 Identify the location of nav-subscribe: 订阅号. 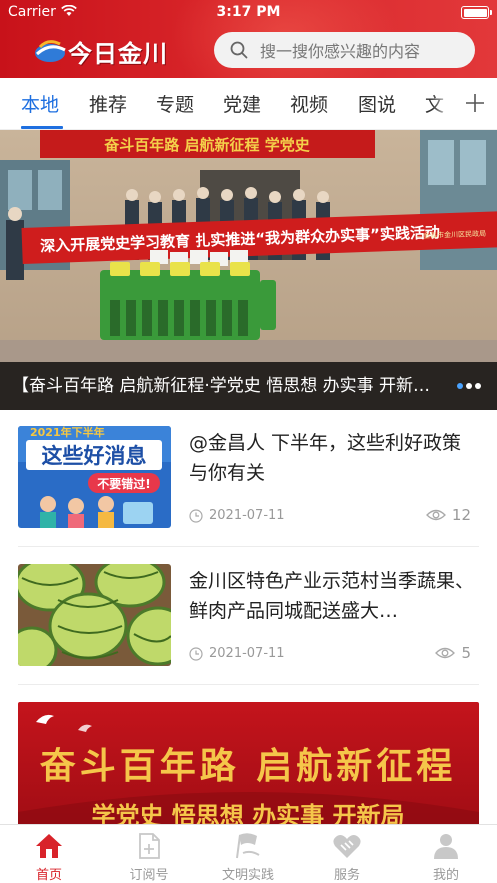
(149, 857).